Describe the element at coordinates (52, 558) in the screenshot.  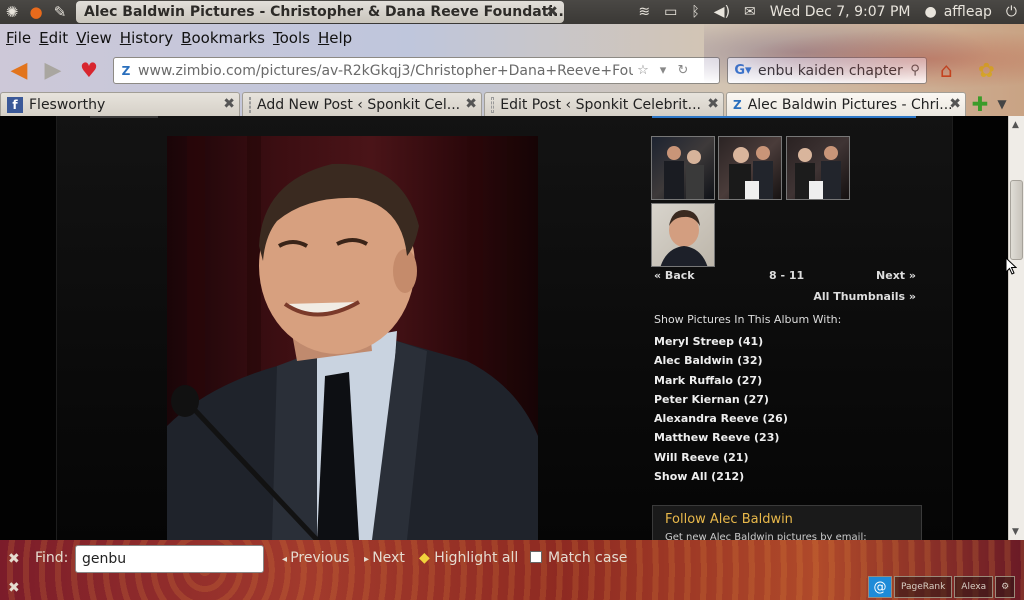
I see `find-label: Find:` at that location.